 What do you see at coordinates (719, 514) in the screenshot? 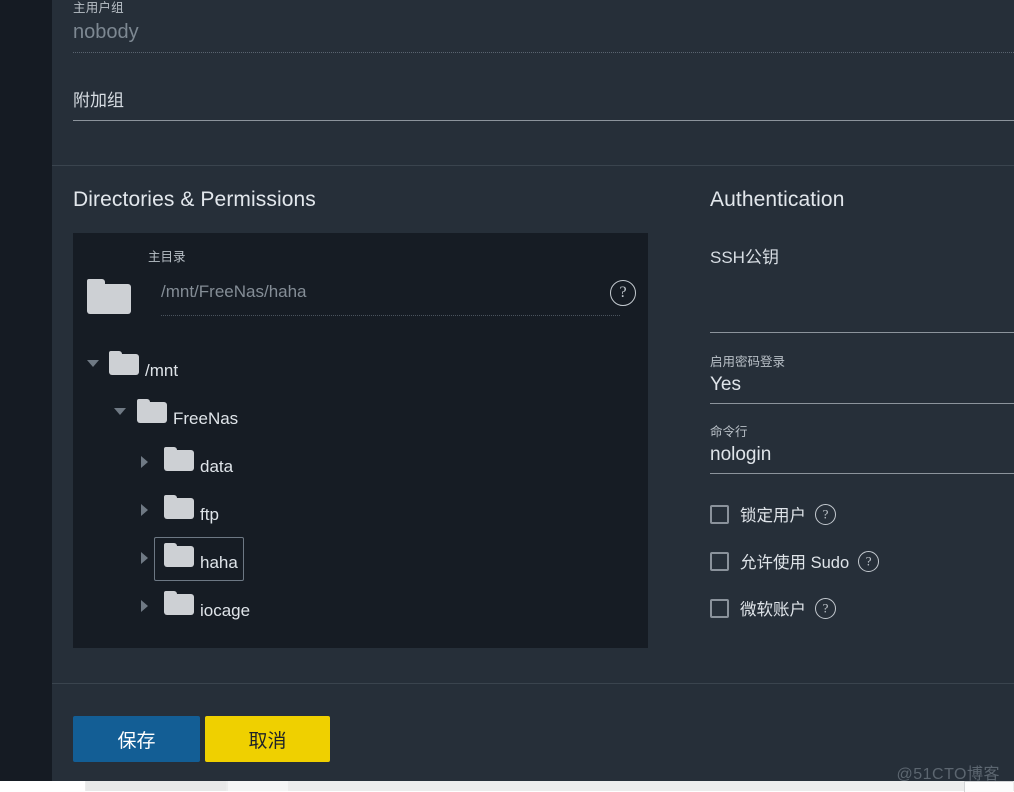
I see `lock-user-checkbox` at bounding box center [719, 514].